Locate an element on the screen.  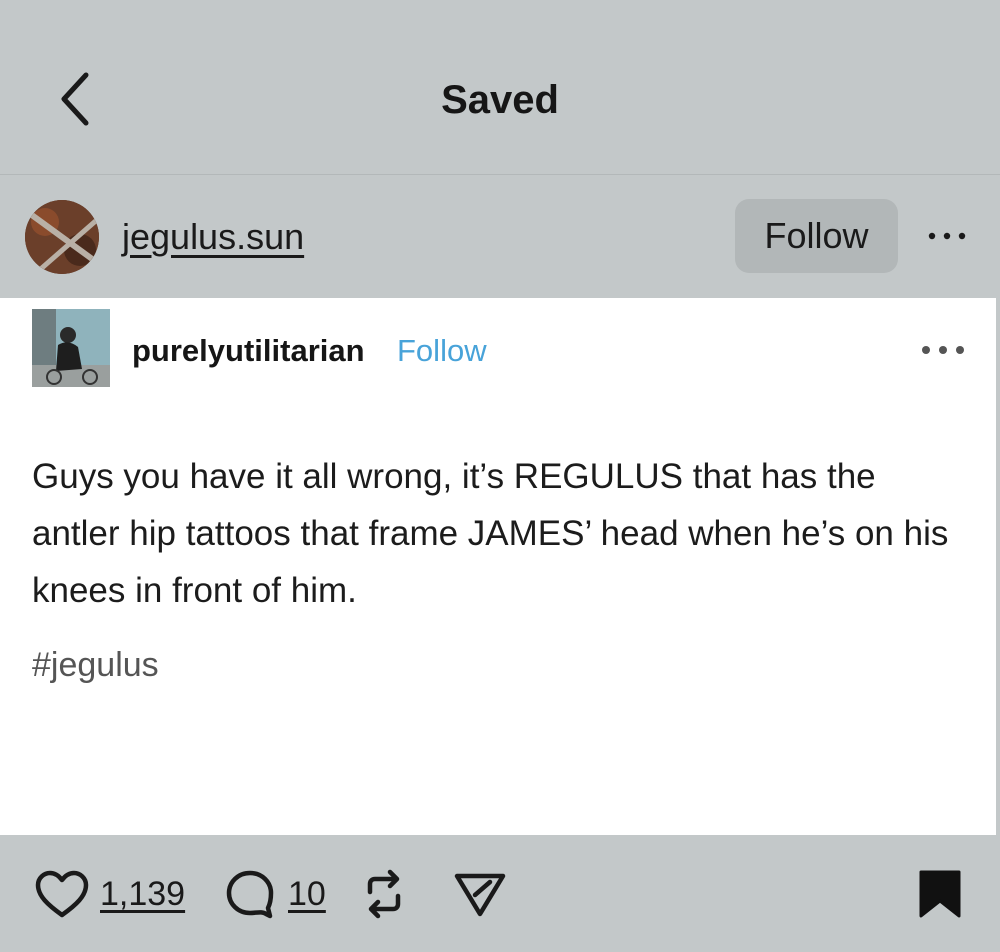
comment-count: 10 is located at coordinates (307, 894).